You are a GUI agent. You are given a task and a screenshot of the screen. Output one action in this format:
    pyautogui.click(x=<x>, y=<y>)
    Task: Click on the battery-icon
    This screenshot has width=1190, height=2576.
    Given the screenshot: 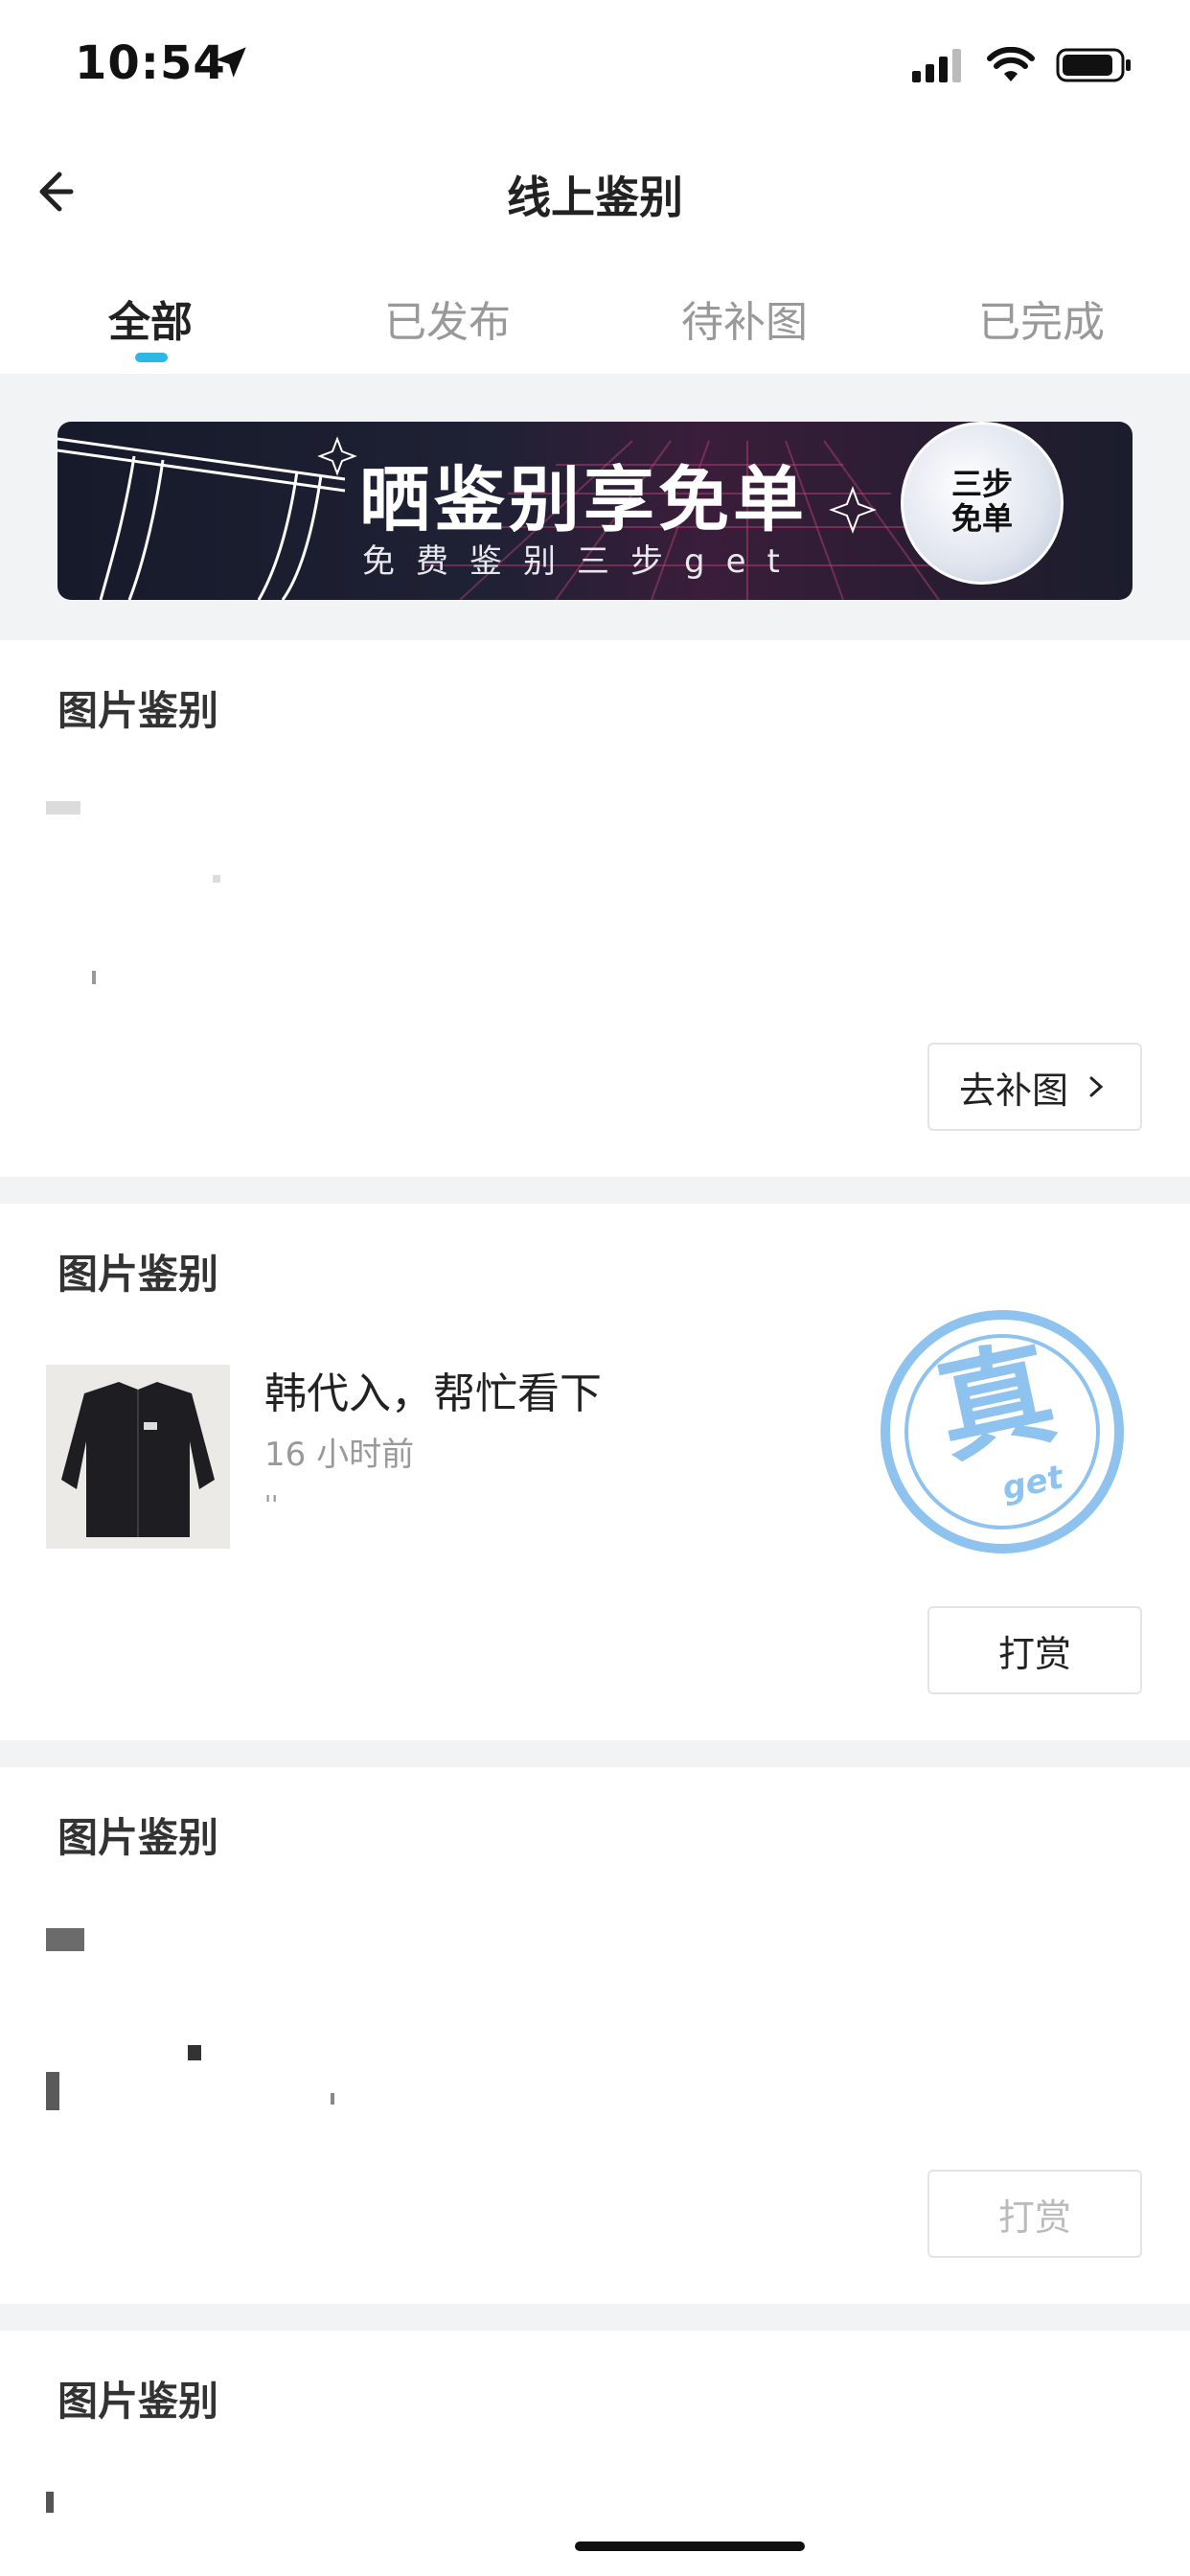 What is the action you would take?
    pyautogui.click(x=1094, y=65)
    